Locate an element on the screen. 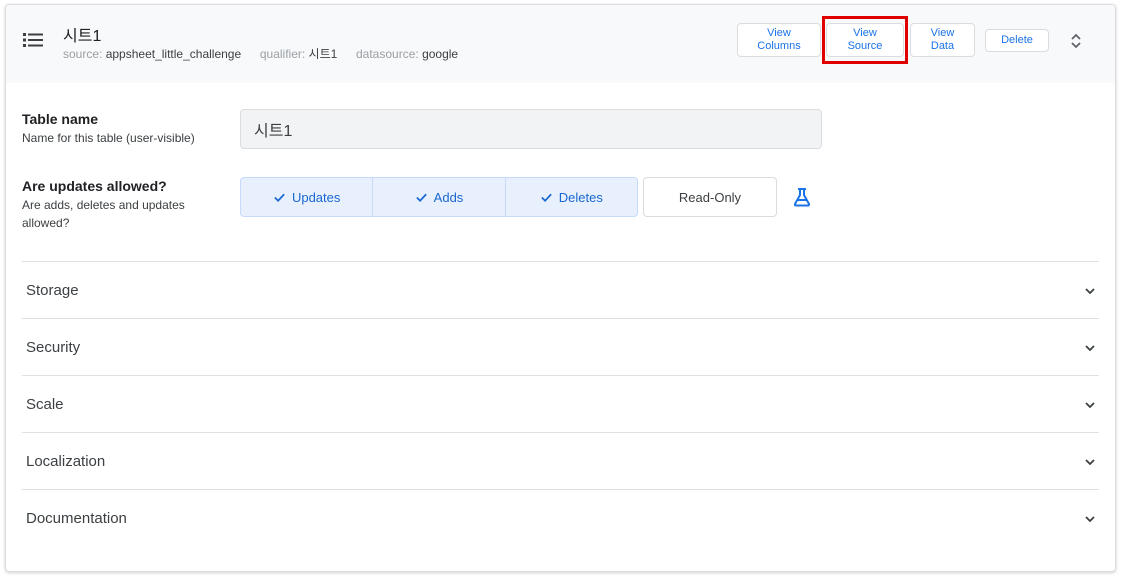  view-source-label-line1: View is located at coordinates (865, 33).